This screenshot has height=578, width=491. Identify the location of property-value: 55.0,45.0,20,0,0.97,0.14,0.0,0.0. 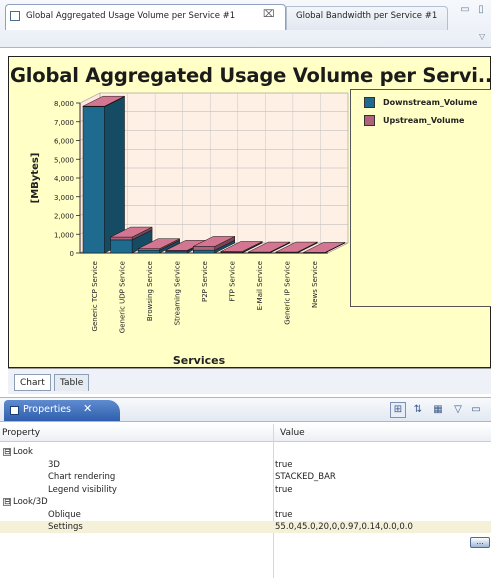
(344, 527).